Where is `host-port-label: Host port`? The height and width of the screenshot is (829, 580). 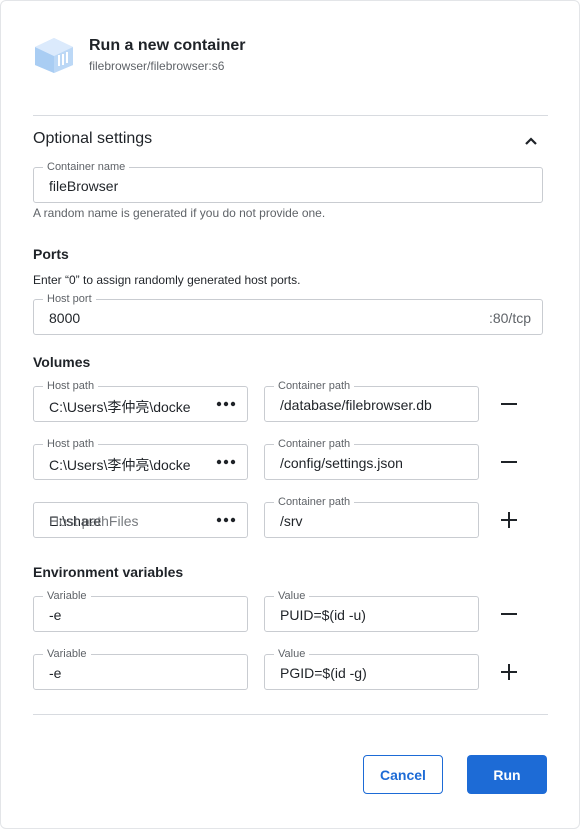 host-port-label: Host port is located at coordinates (69, 299).